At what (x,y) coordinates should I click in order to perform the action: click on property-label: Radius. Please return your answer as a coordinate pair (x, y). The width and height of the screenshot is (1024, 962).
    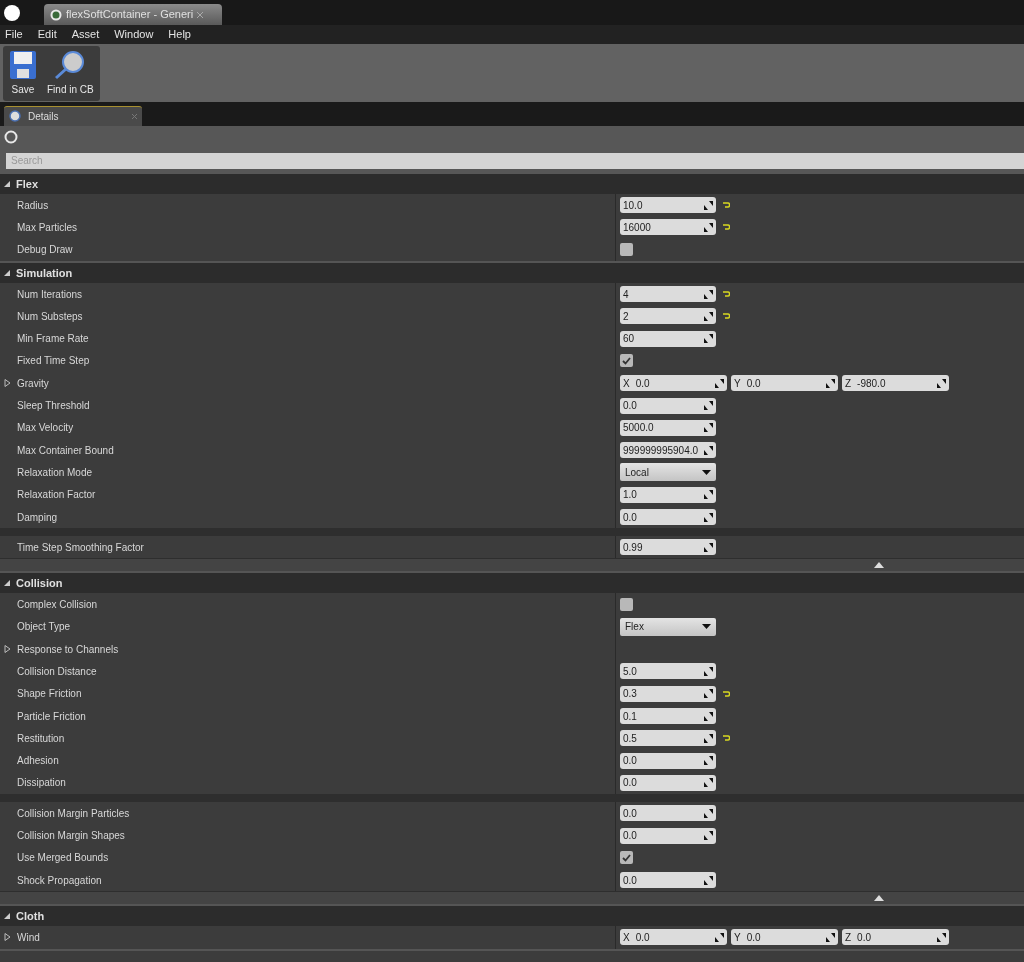
    Looking at the image, I should click on (33, 205).